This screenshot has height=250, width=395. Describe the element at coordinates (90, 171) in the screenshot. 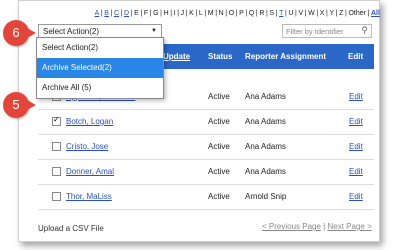

I see `reporter-name-link: Donner, Amal` at that location.